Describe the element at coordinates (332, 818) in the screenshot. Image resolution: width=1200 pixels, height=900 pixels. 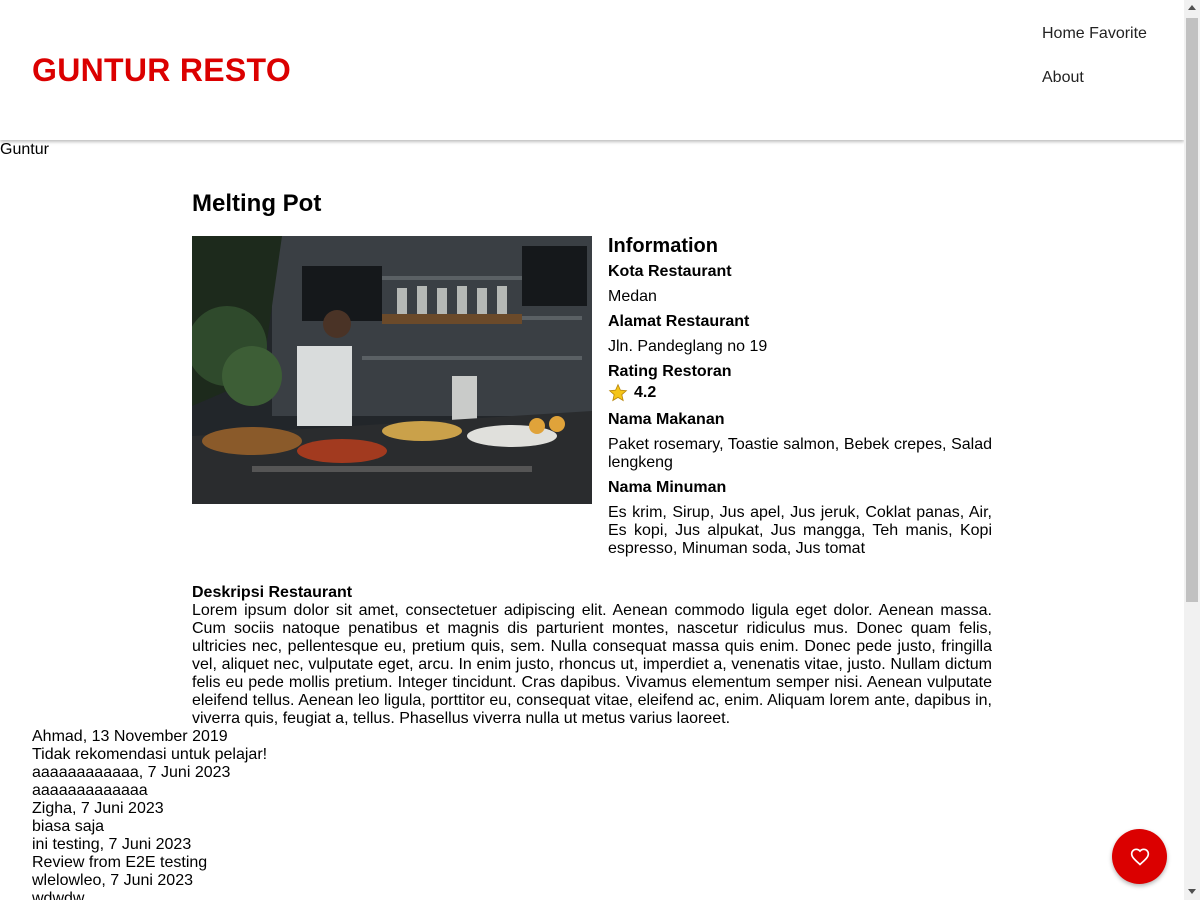
I see `review-item: Zigha, 7 Juni 2023 biasa saja` at that location.